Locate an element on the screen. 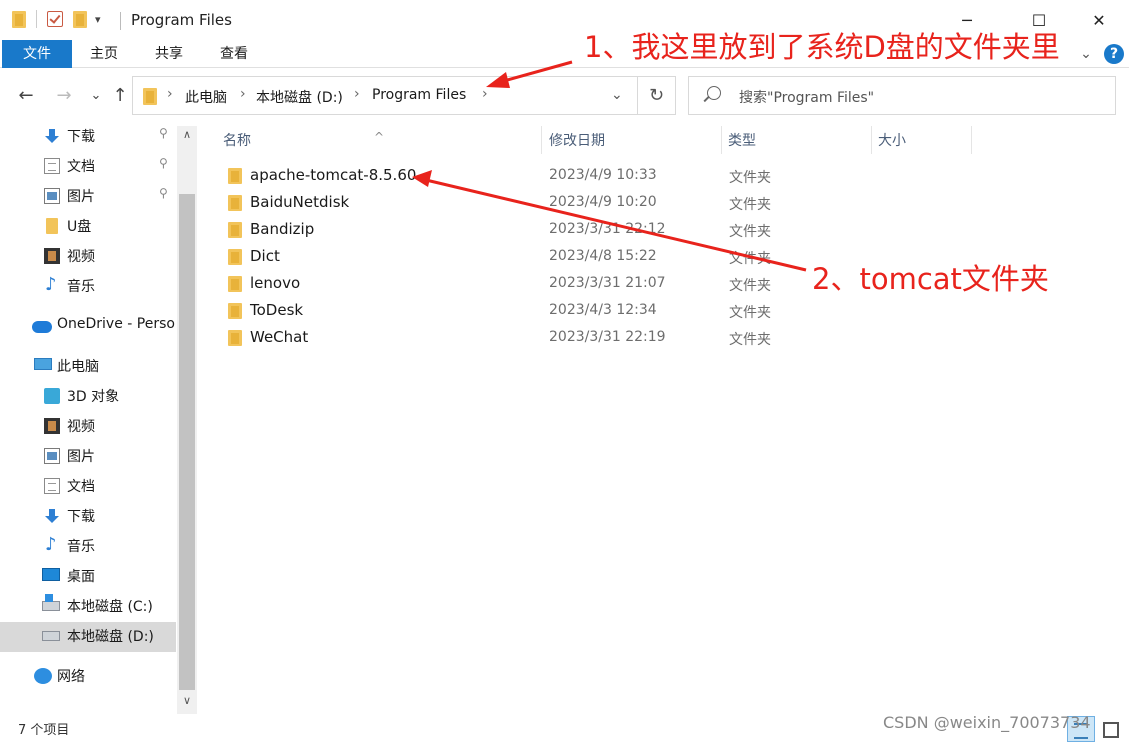 The image size is (1129, 743). file-name: WeChat is located at coordinates (279, 337).